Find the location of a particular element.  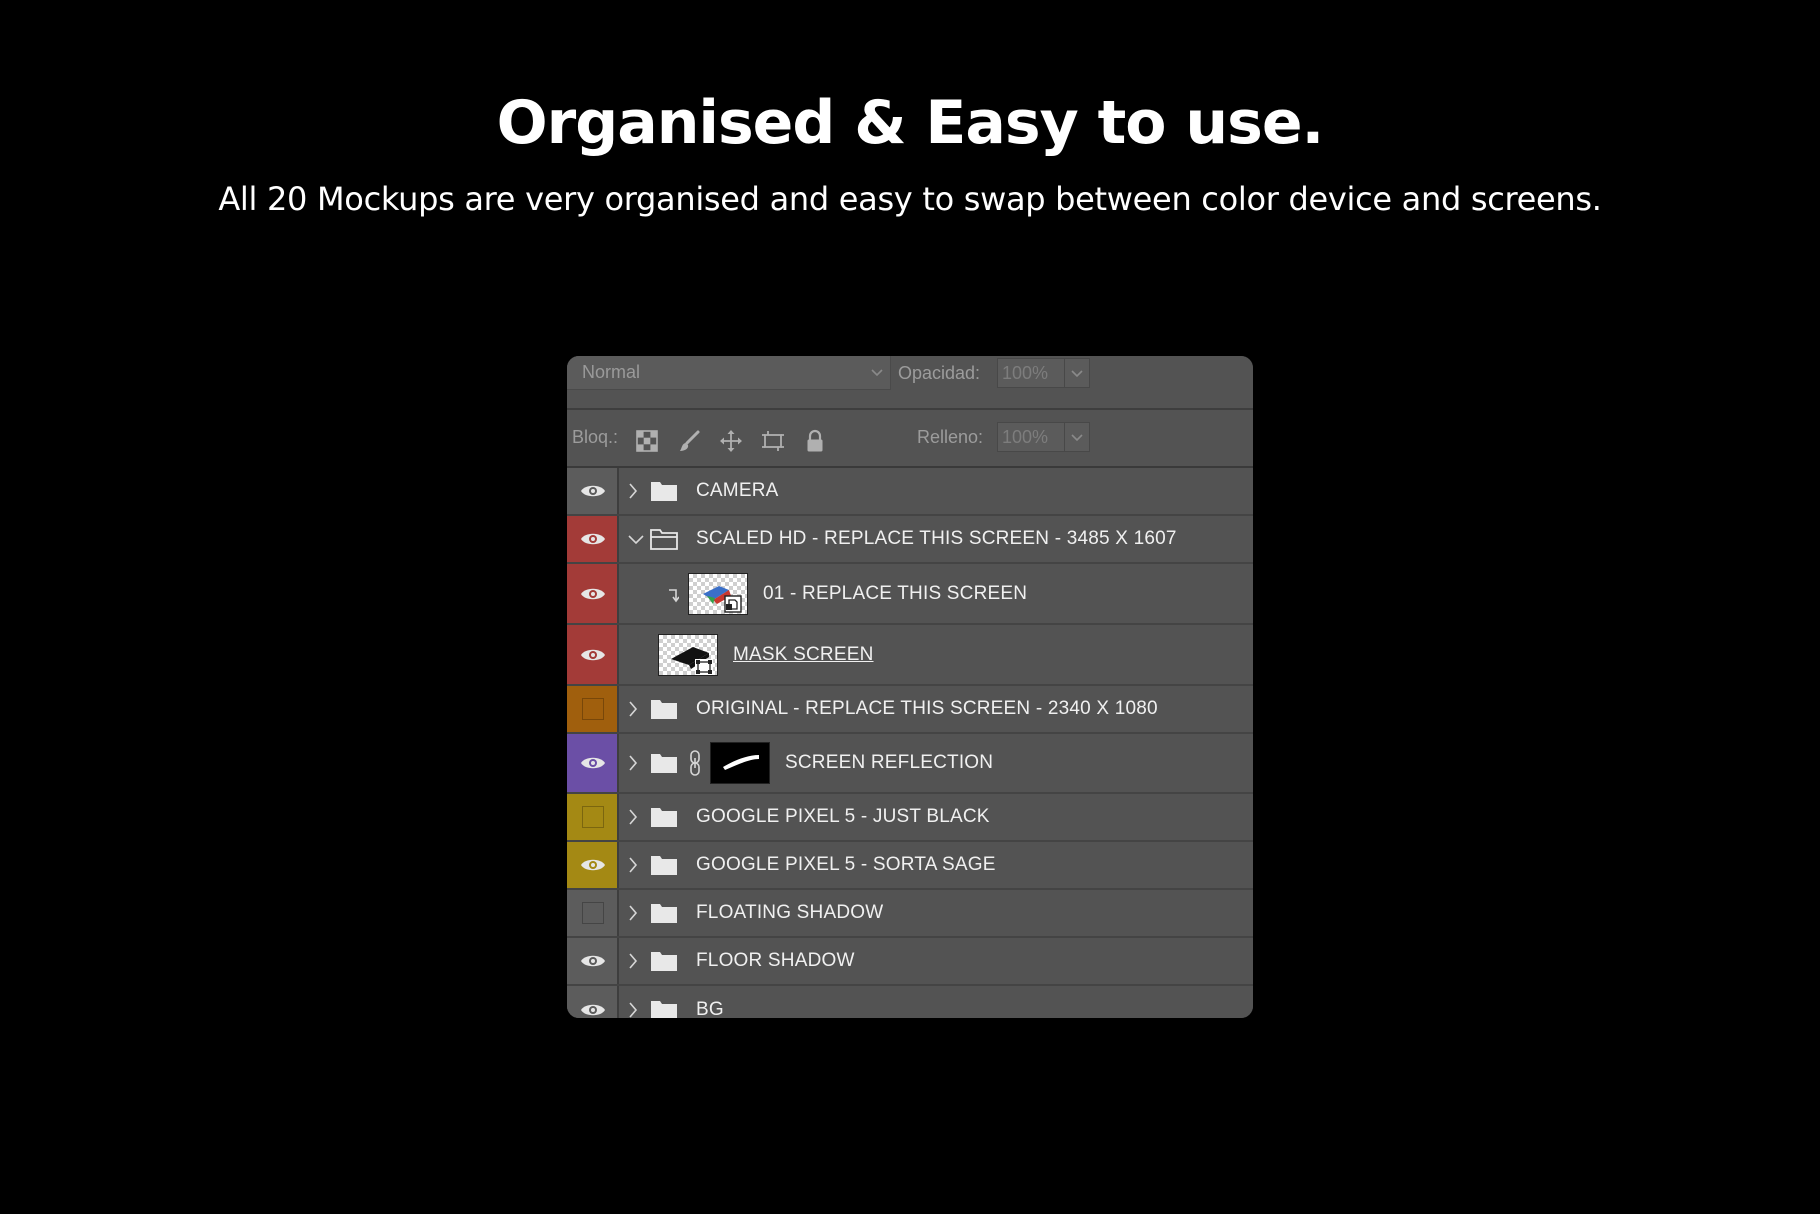

layer-row: FLOATING SHADOW is located at coordinates (910, 914).